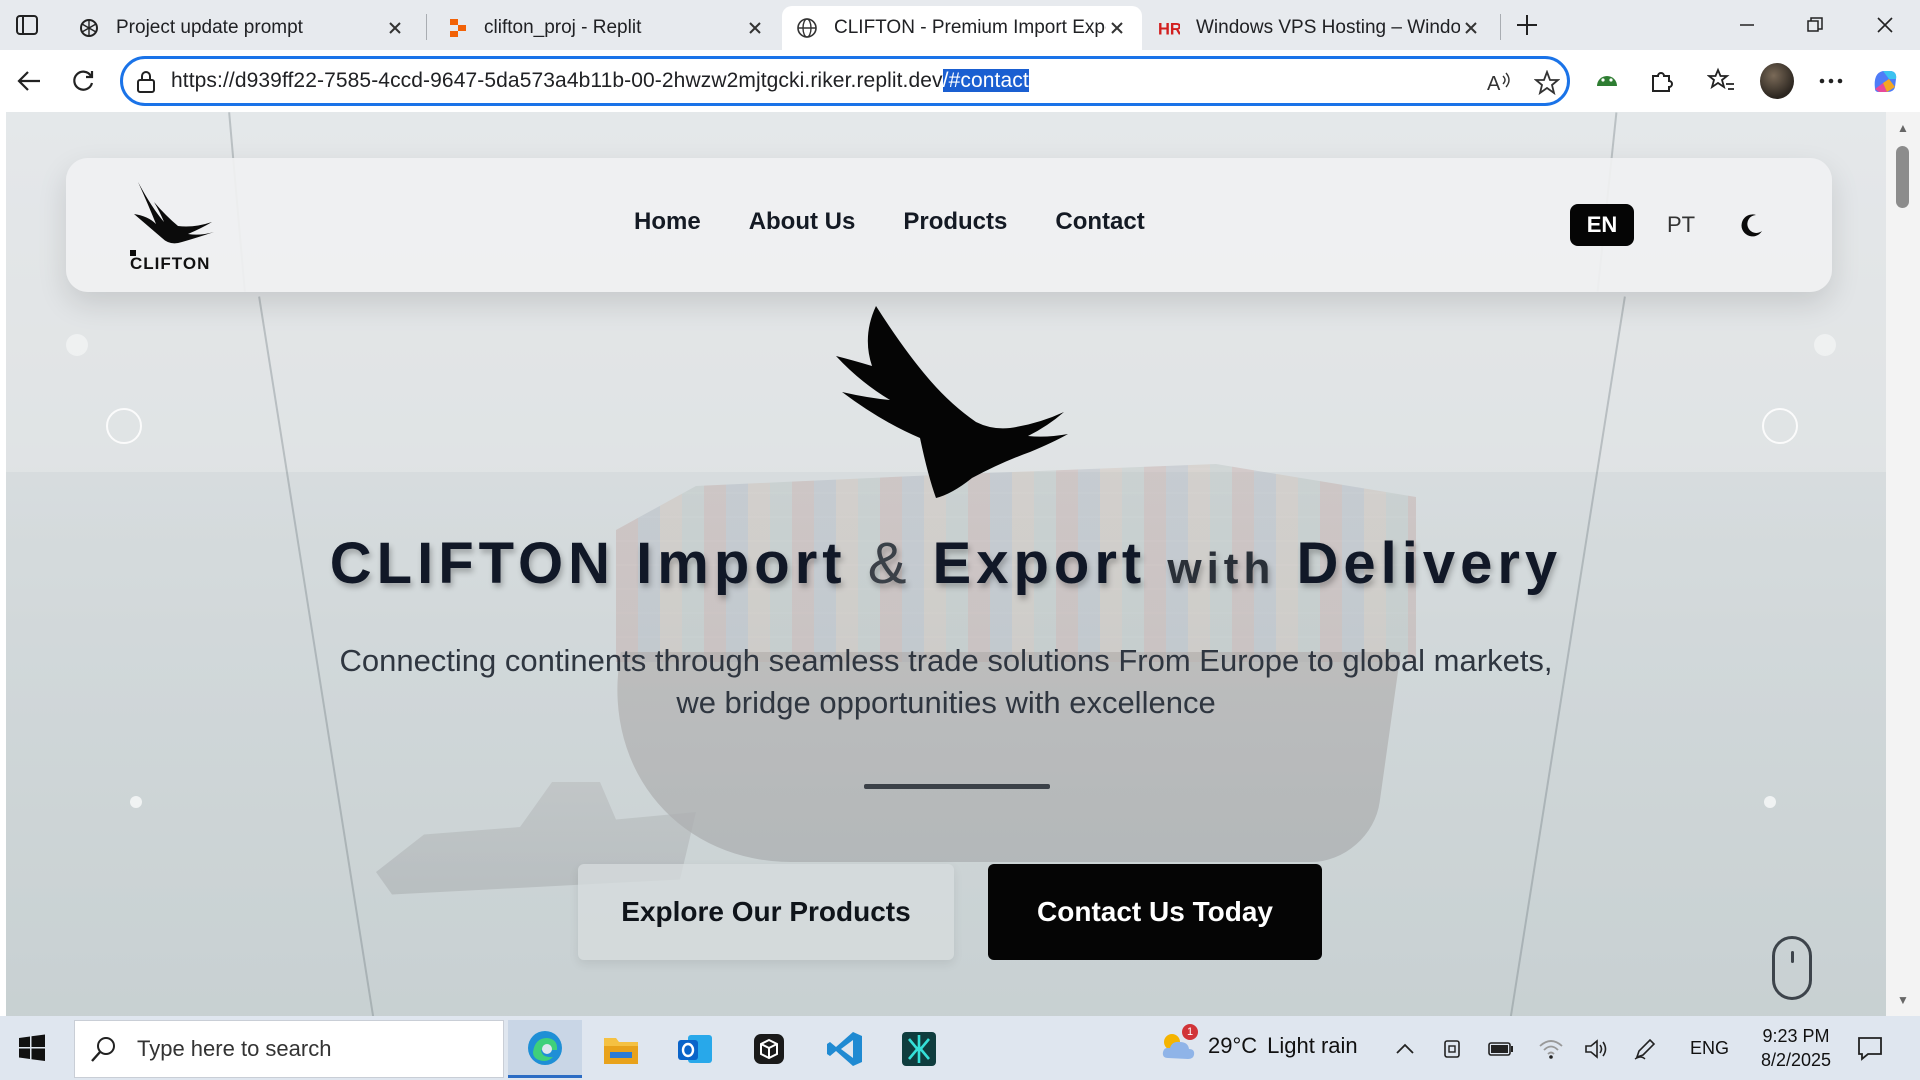 Image resolution: width=1920 pixels, height=1080 pixels. I want to click on windows-start-icon, so click(32, 1048).